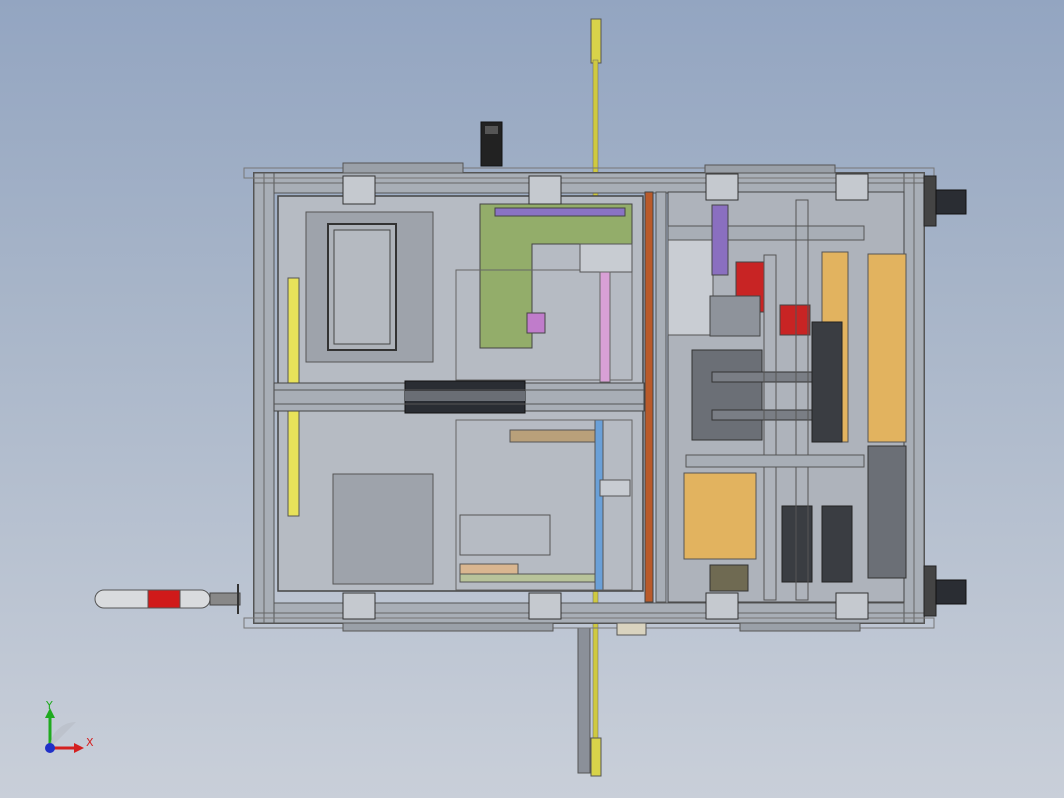 This screenshot has width=1064, height=798. I want to click on right-motors, so click(945, 396).